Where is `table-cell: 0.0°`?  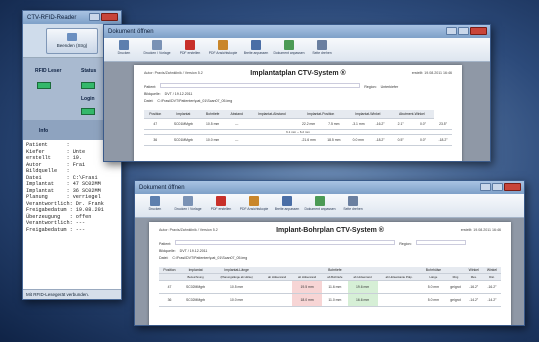 table-cell: 0.0° is located at coordinates (423, 140).